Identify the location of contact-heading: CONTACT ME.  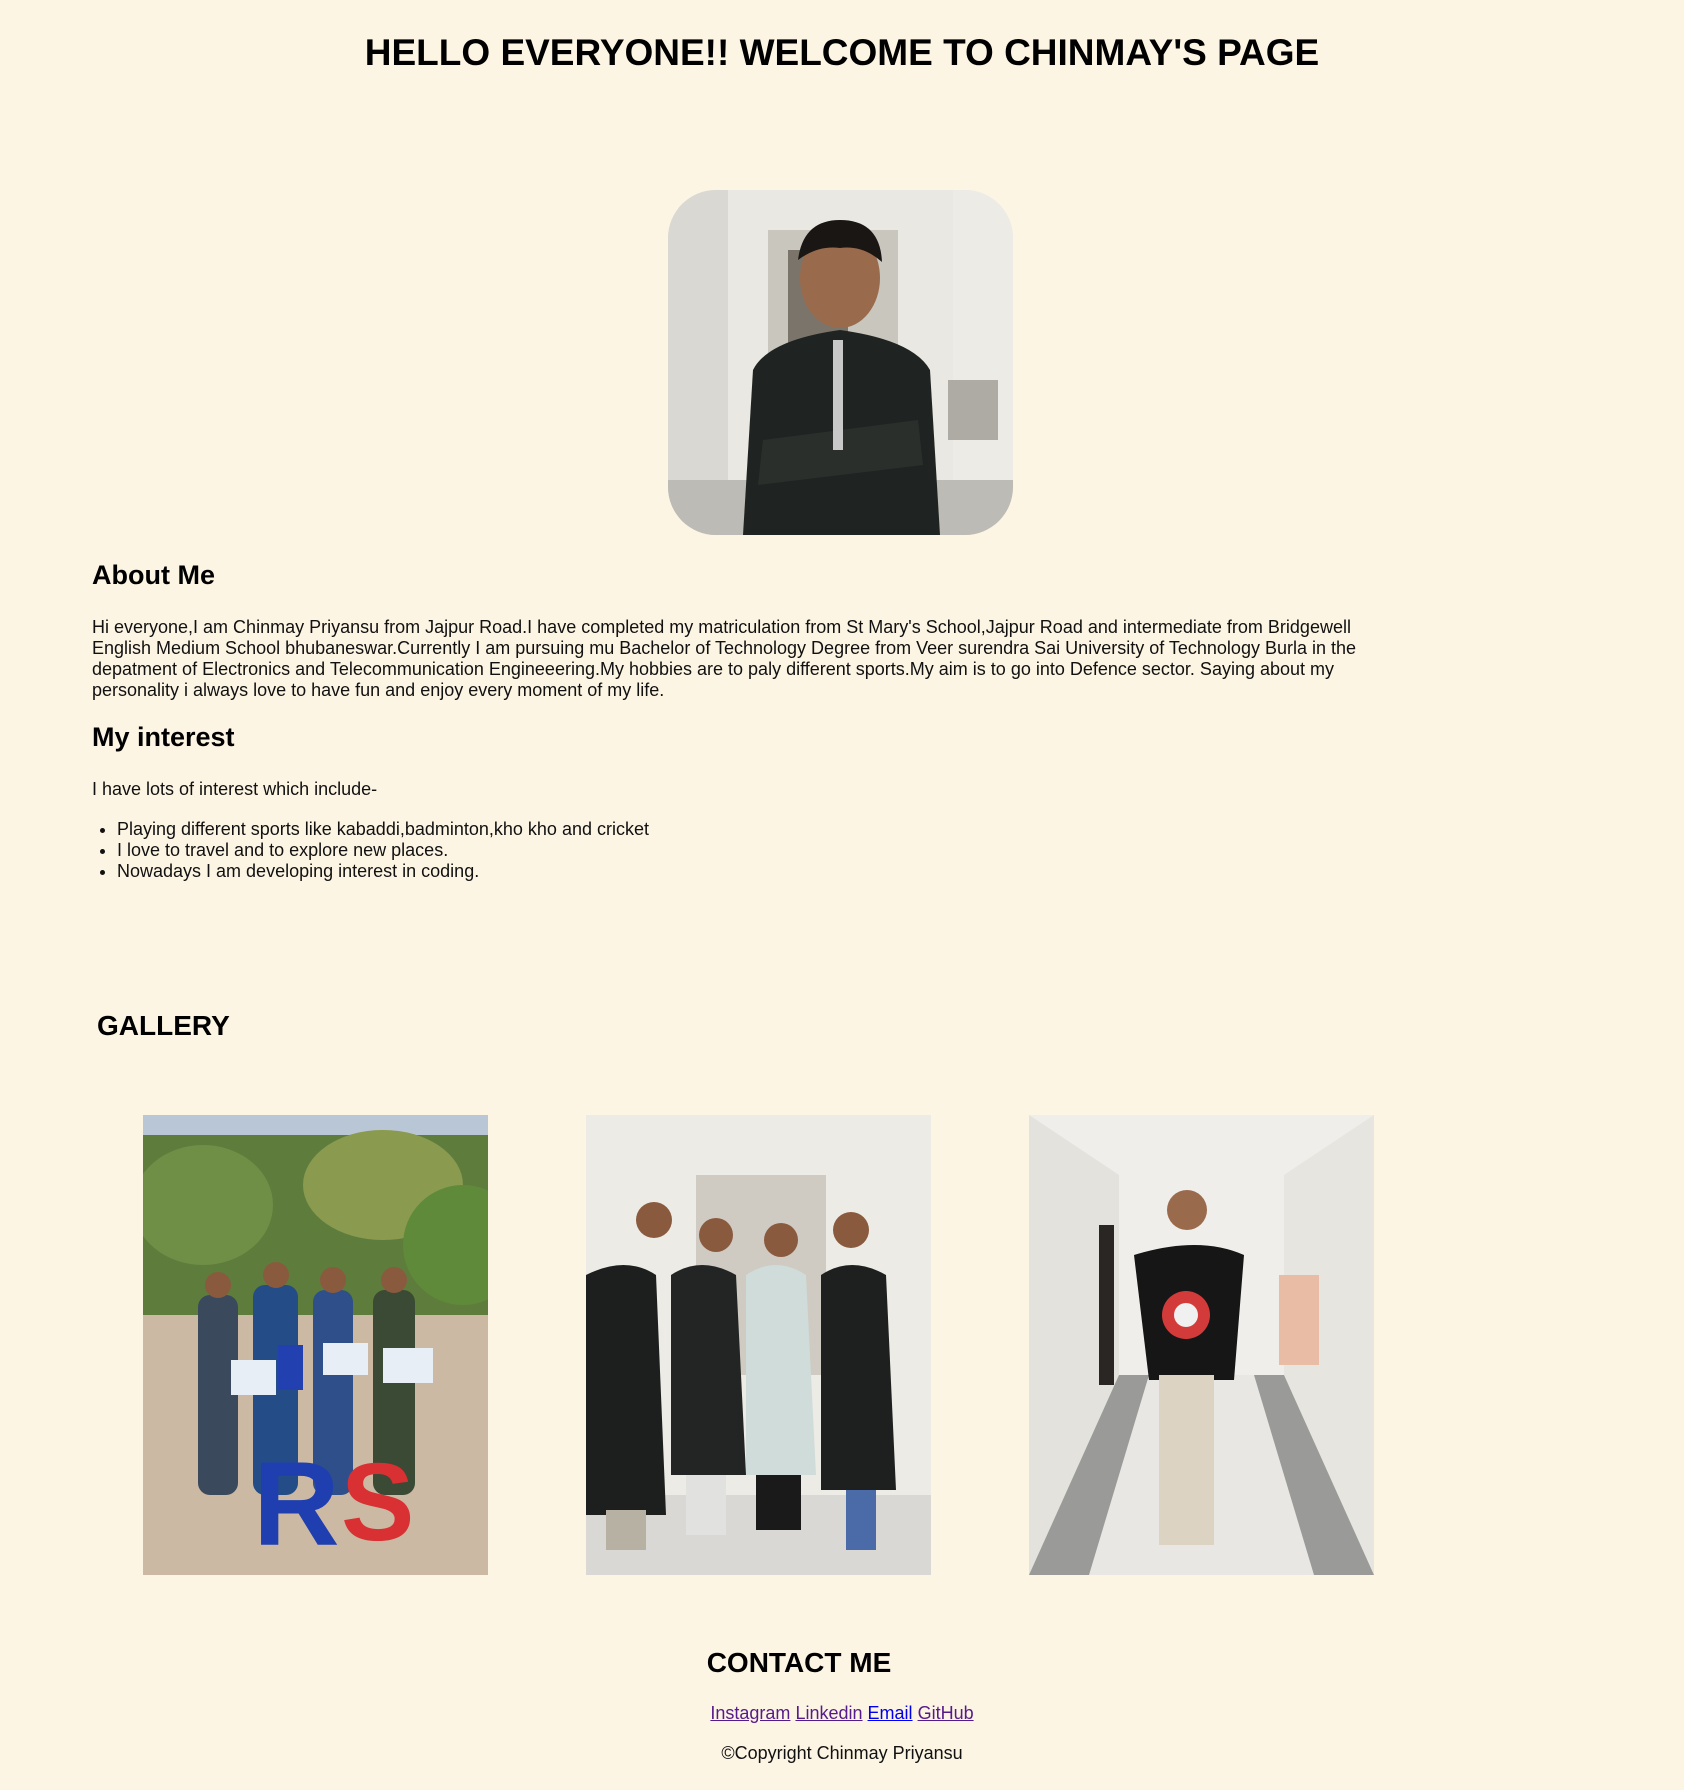
(799, 1662).